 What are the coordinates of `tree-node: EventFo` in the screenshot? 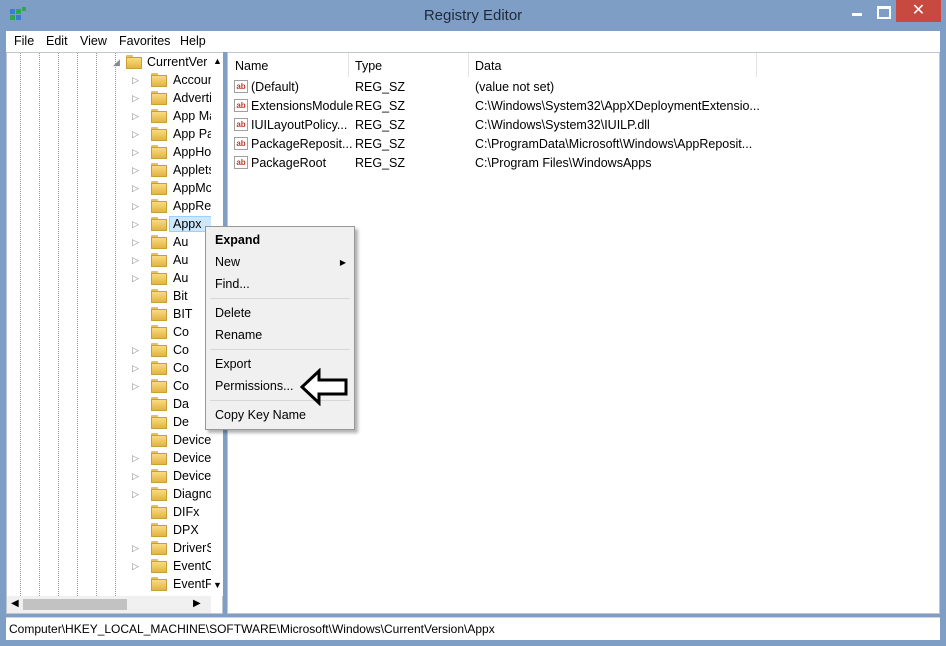 It's located at (109, 585).